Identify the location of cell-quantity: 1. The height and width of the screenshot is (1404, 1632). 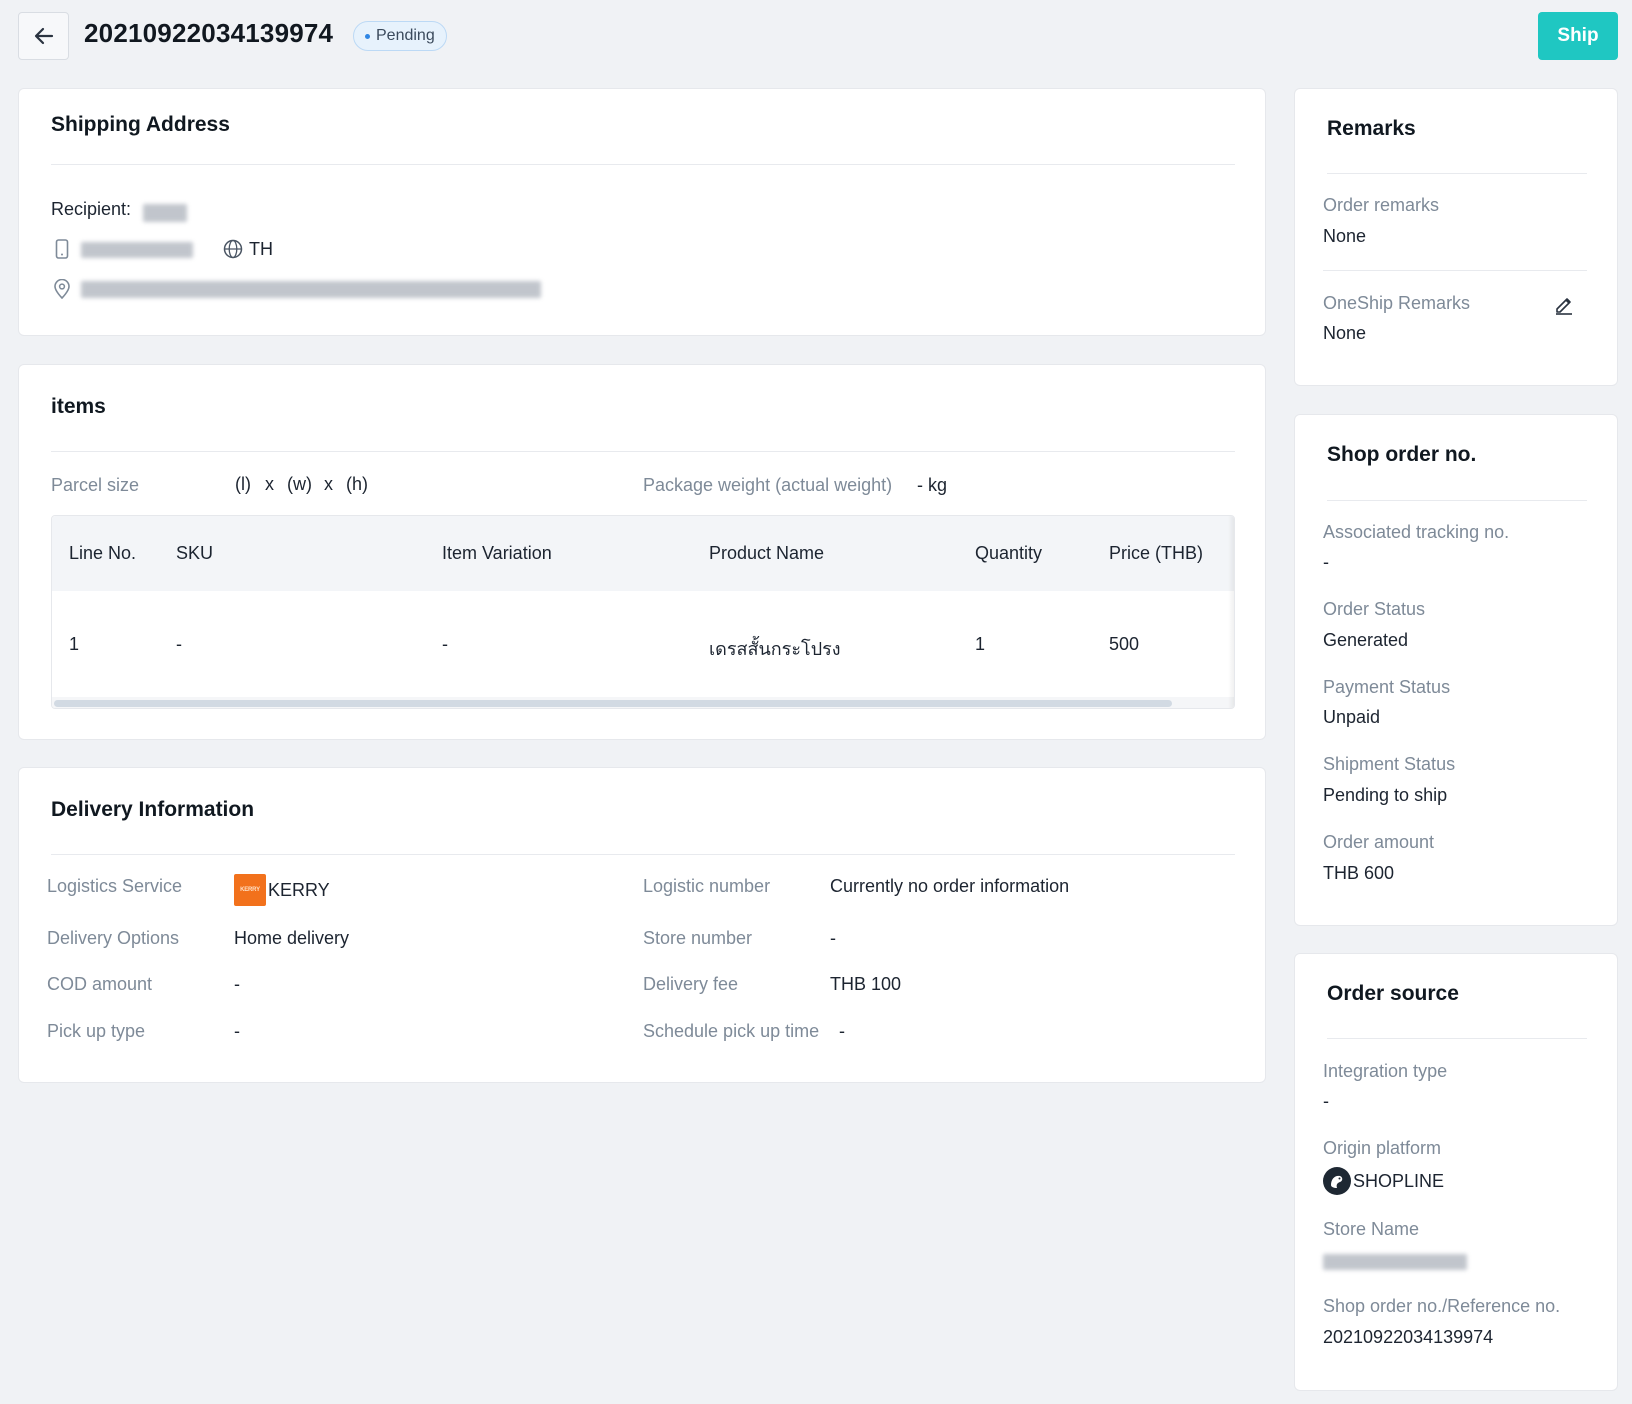
(980, 644).